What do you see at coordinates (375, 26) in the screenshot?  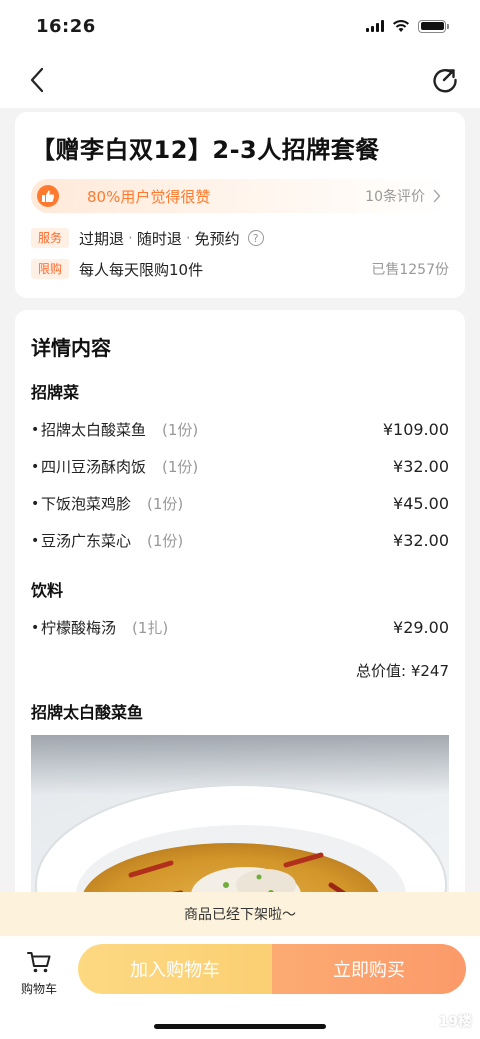 I see `cellular-signal-icon` at bounding box center [375, 26].